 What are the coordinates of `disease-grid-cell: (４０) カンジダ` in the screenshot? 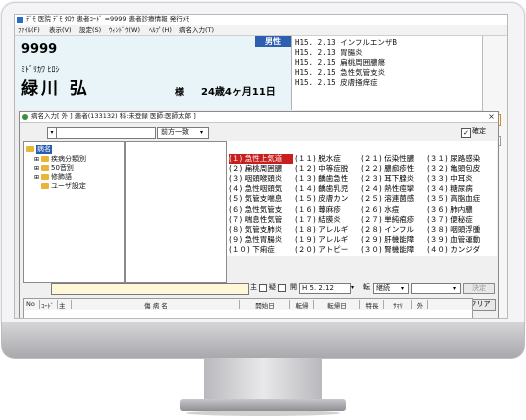 It's located at (460, 250).